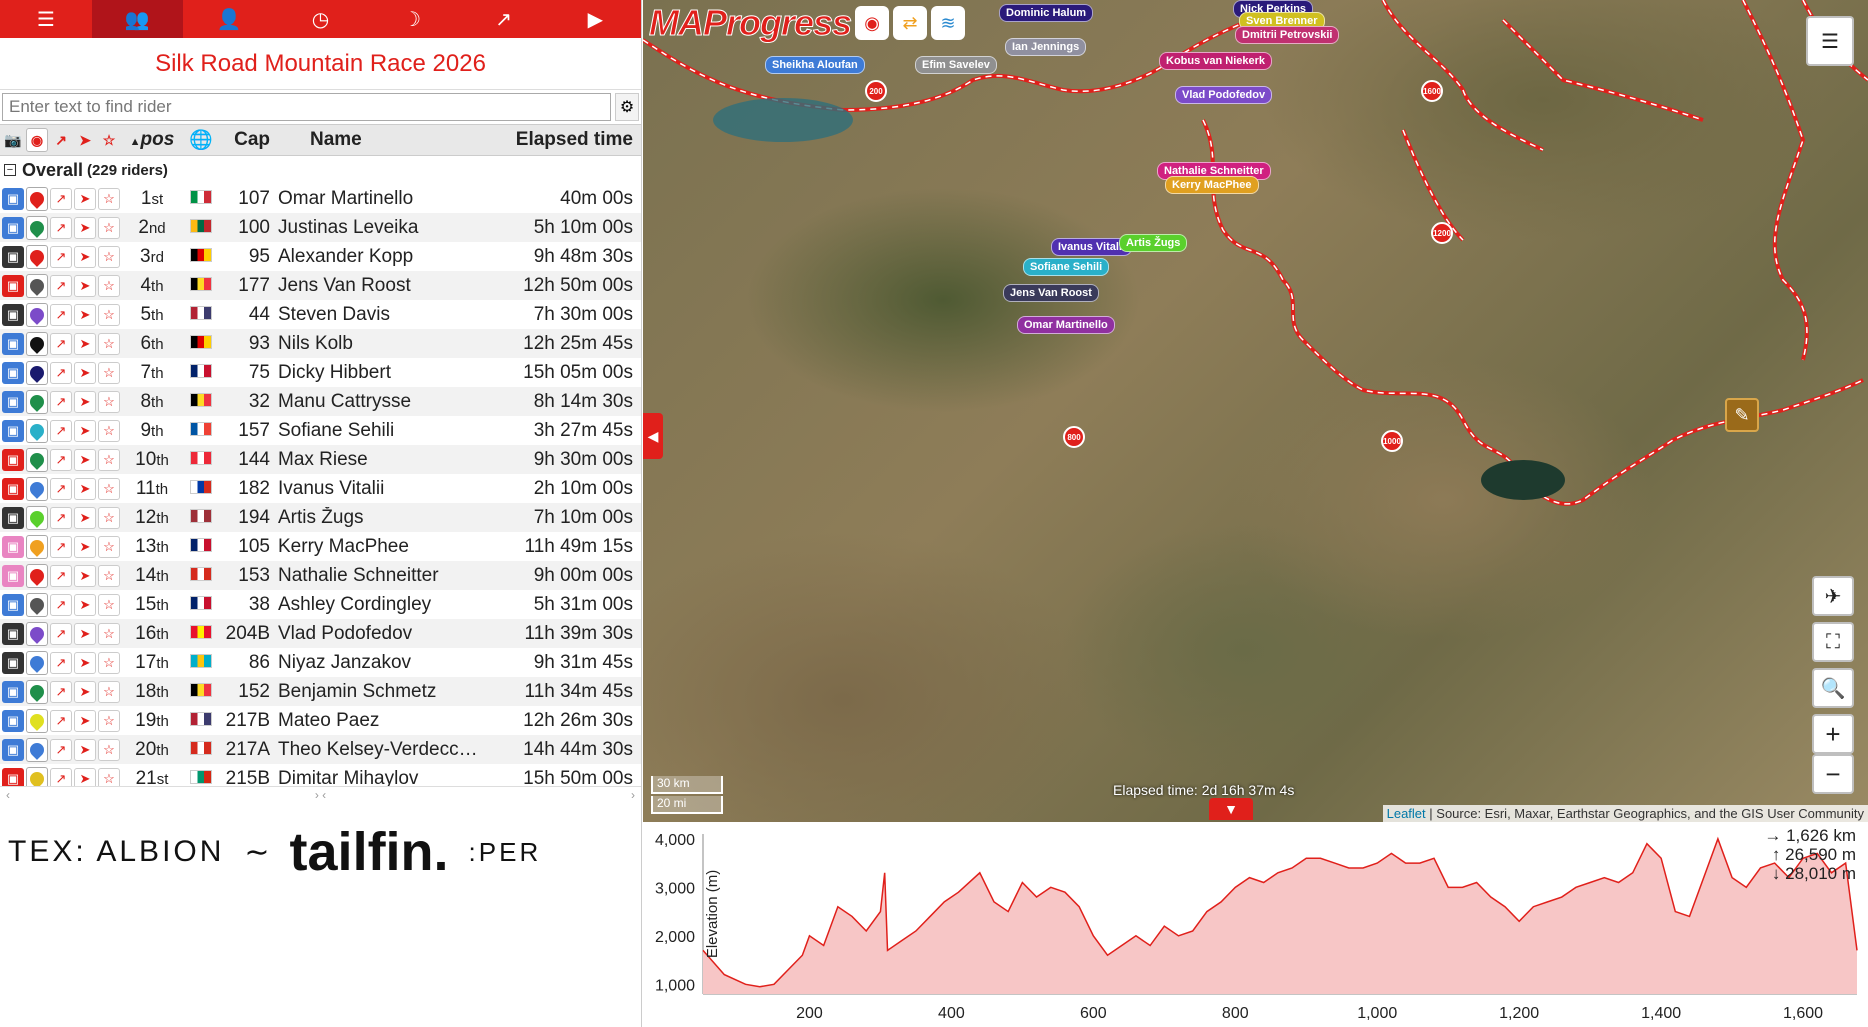 This screenshot has height=1027, width=1868. Describe the element at coordinates (377, 431) in the screenshot. I see `rider-name: Sofiane Sehili` at that location.